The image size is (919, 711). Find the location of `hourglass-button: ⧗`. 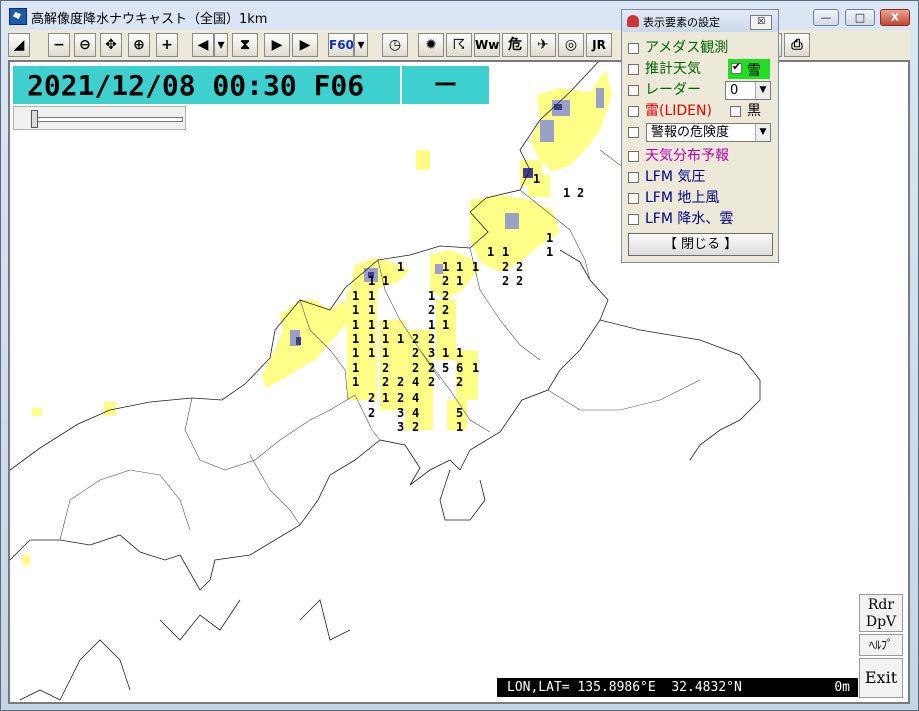

hourglass-button: ⧗ is located at coordinates (245, 45).